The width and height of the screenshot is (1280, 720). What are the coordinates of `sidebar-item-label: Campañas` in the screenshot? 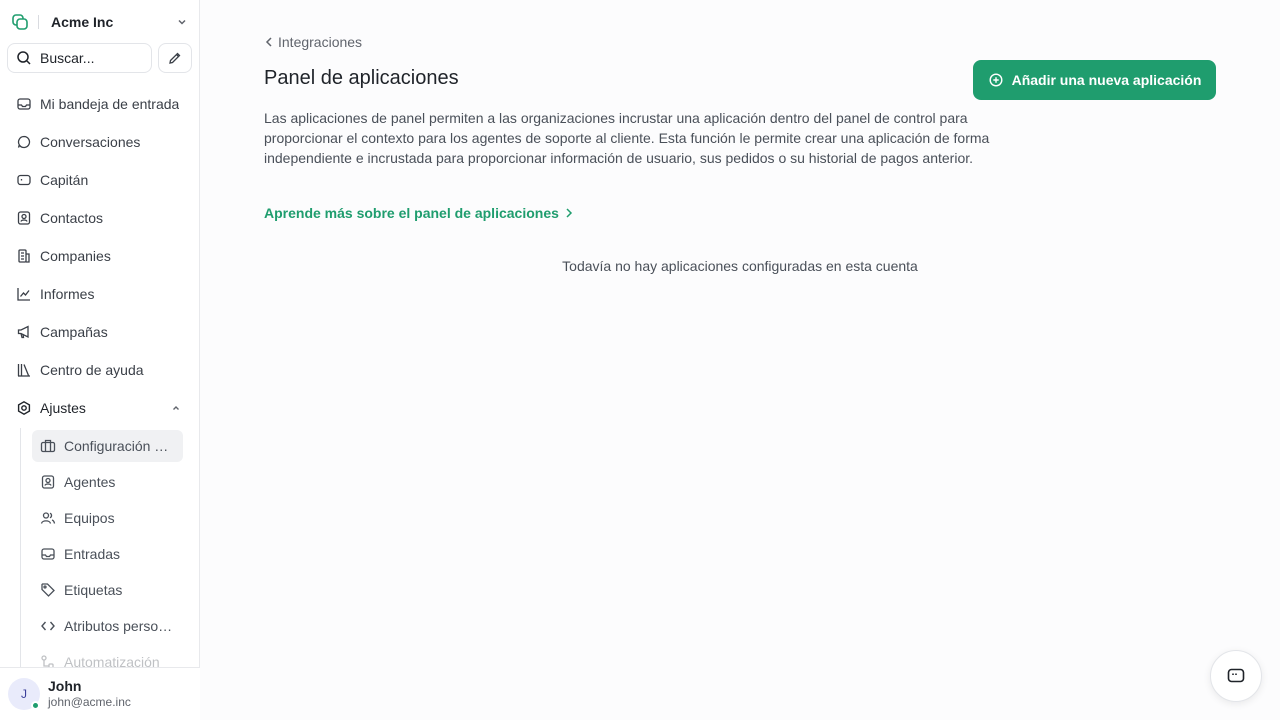 It's located at (74, 332).